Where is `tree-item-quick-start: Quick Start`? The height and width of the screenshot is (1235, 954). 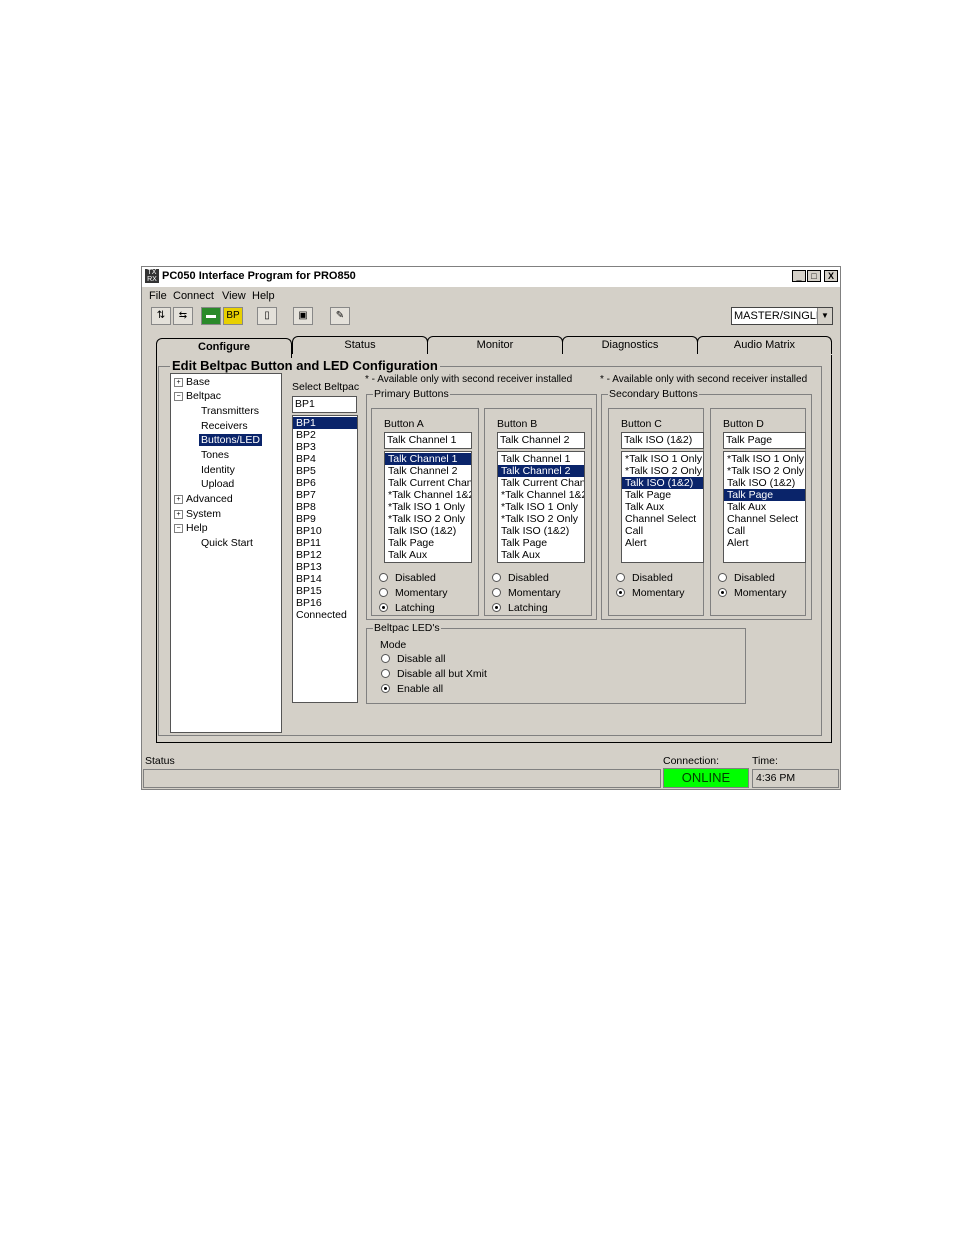
tree-item-quick-start: Quick Start is located at coordinates (227, 543).